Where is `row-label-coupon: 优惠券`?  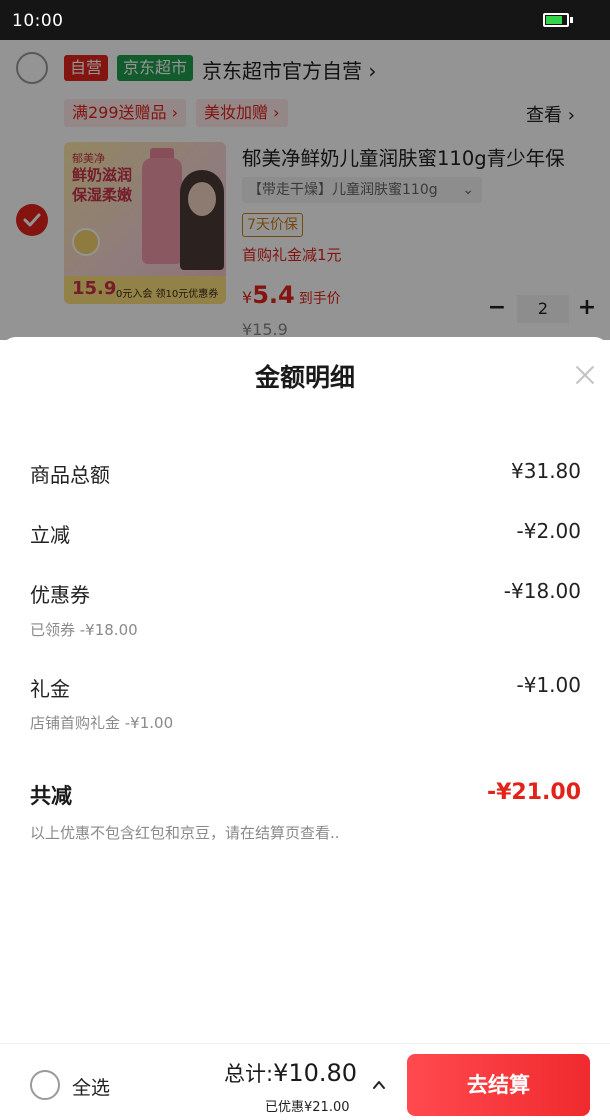 row-label-coupon: 优惠券 is located at coordinates (60, 595).